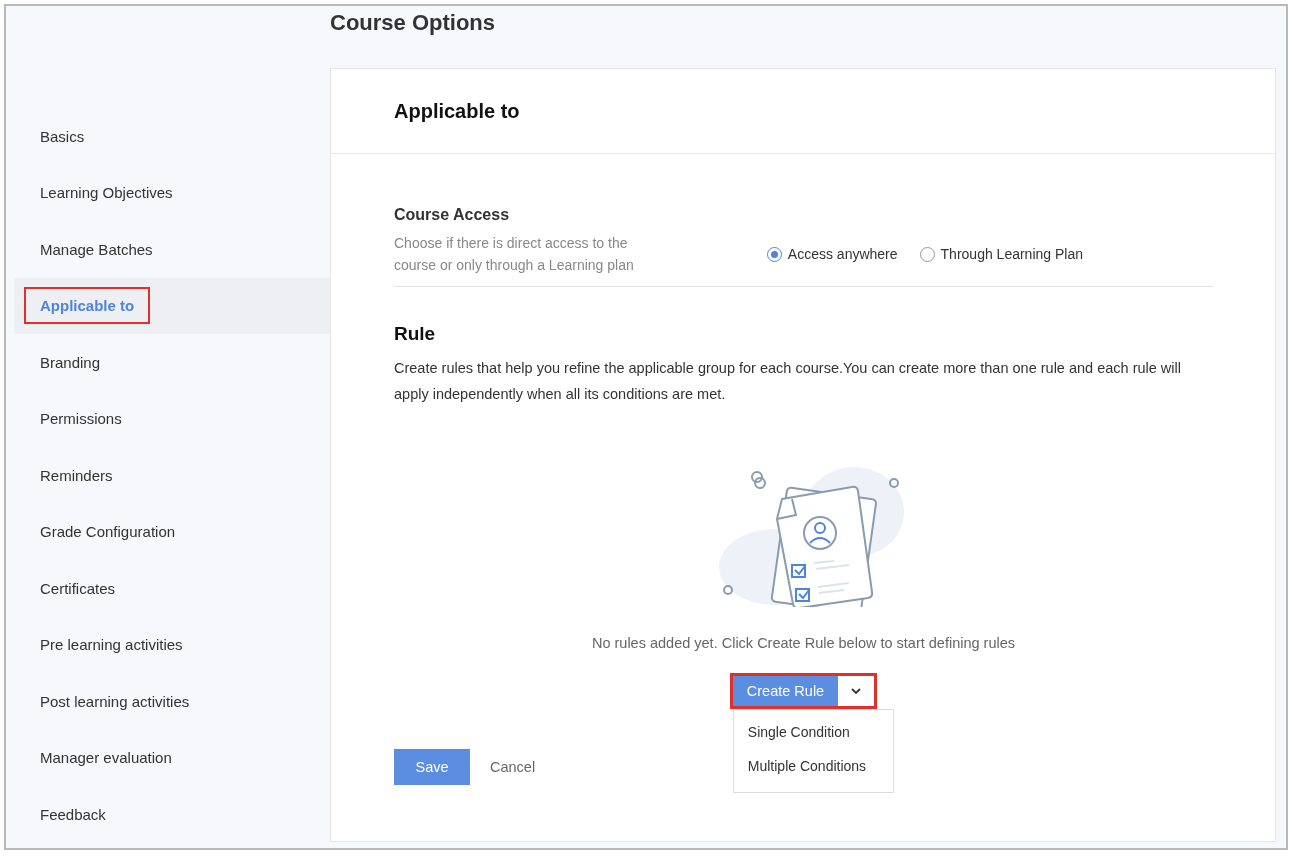 The image size is (1292, 856). Describe the element at coordinates (172, 644) in the screenshot. I see `sidebar-item: Pre learning activities` at that location.